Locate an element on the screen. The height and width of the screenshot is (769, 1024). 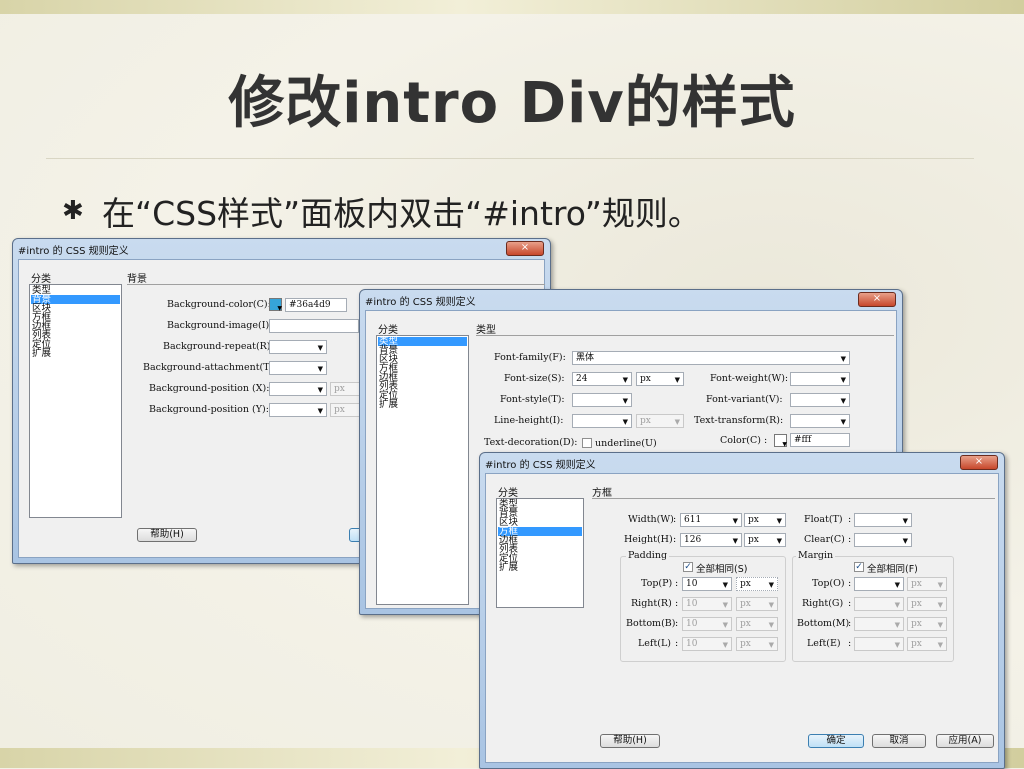
bg-posy-select: ▼ is located at coordinates (298, 410).